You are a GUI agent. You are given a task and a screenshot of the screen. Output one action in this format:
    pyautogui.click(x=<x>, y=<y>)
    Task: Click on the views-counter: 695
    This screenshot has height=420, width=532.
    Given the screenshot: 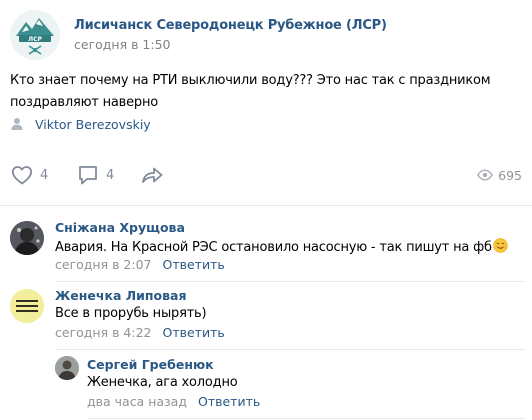 What is the action you would take?
    pyautogui.click(x=499, y=175)
    